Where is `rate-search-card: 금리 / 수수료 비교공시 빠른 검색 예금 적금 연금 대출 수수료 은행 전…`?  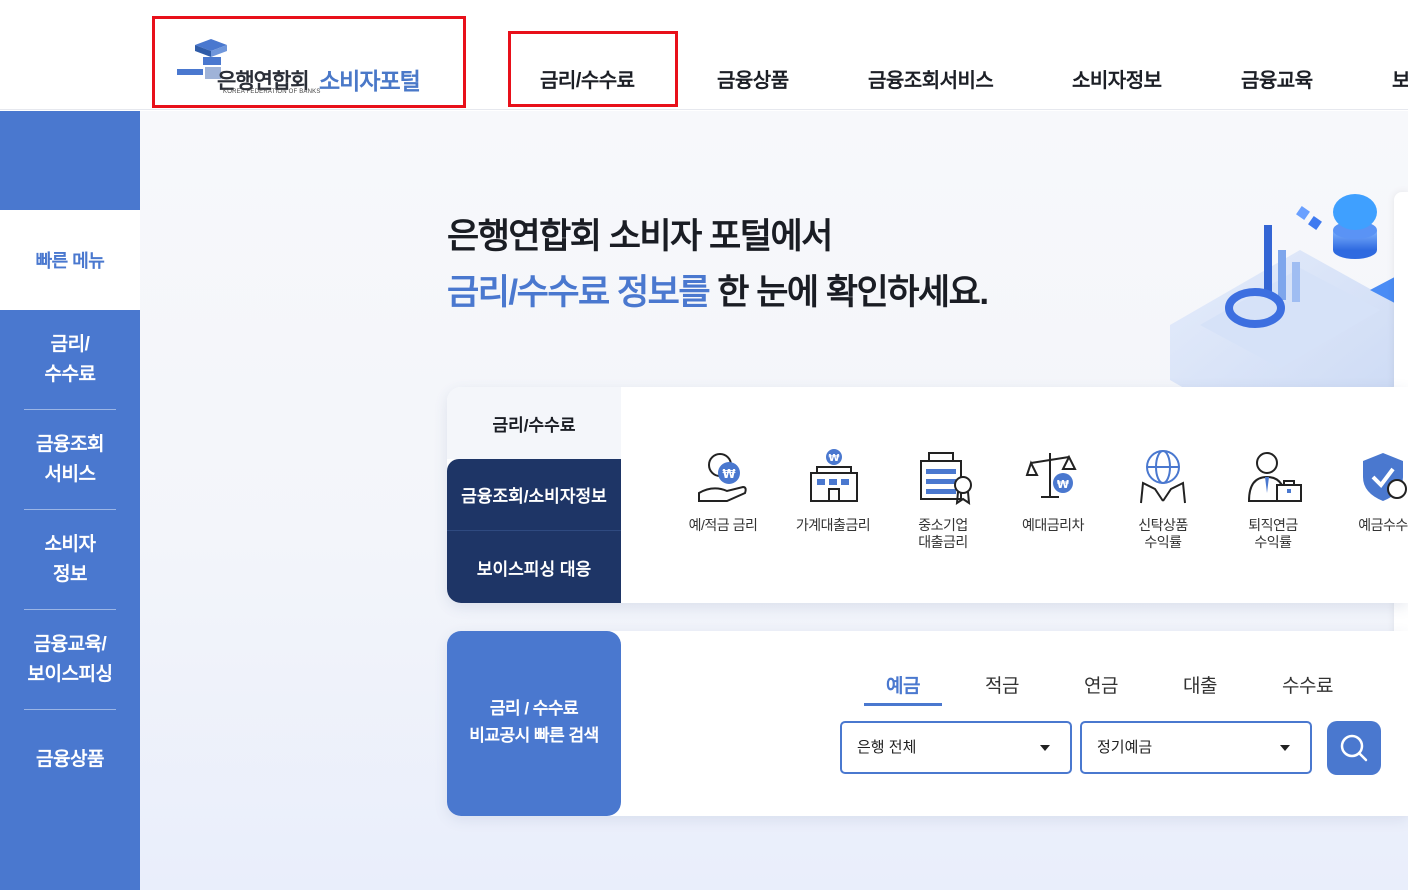 rate-search-card: 금리 / 수수료 비교공시 빠른 검색 예금 적금 연금 대출 수수료 은행 전… is located at coordinates (927, 723).